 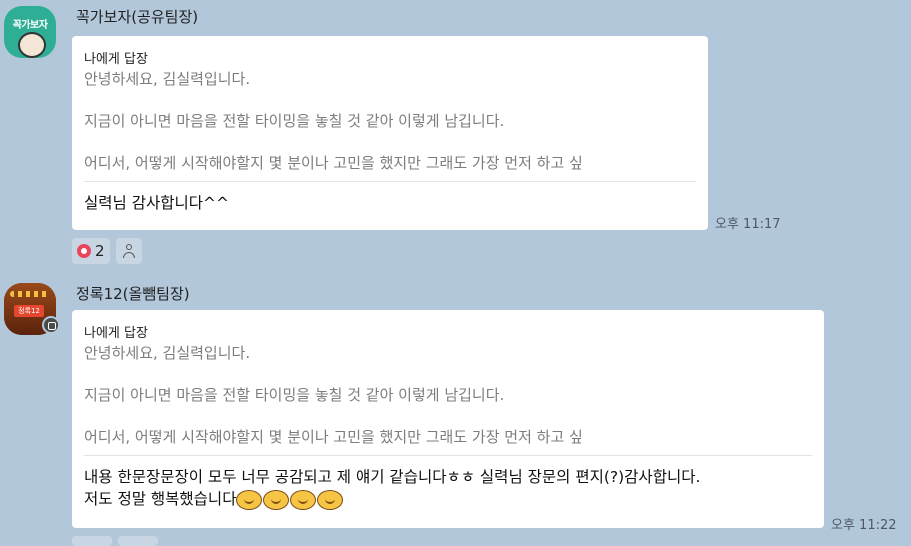 What do you see at coordinates (84, 251) in the screenshot?
I see `heart-icon` at bounding box center [84, 251].